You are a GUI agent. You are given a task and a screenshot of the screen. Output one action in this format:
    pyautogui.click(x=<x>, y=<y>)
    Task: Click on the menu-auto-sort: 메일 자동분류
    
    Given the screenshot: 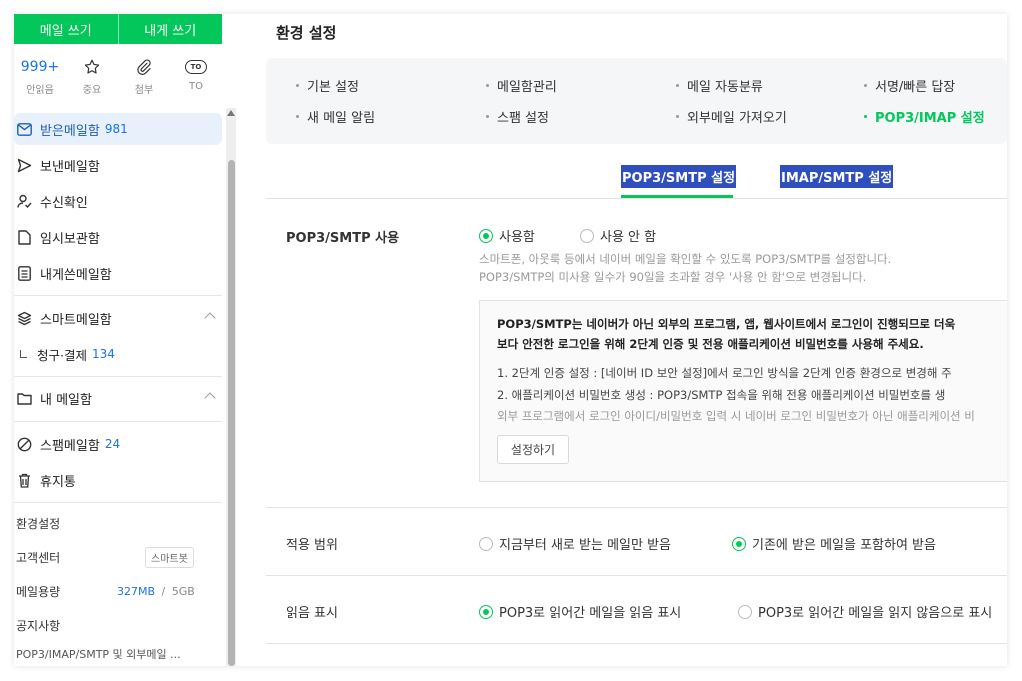 What is the action you would take?
    pyautogui.click(x=719, y=85)
    